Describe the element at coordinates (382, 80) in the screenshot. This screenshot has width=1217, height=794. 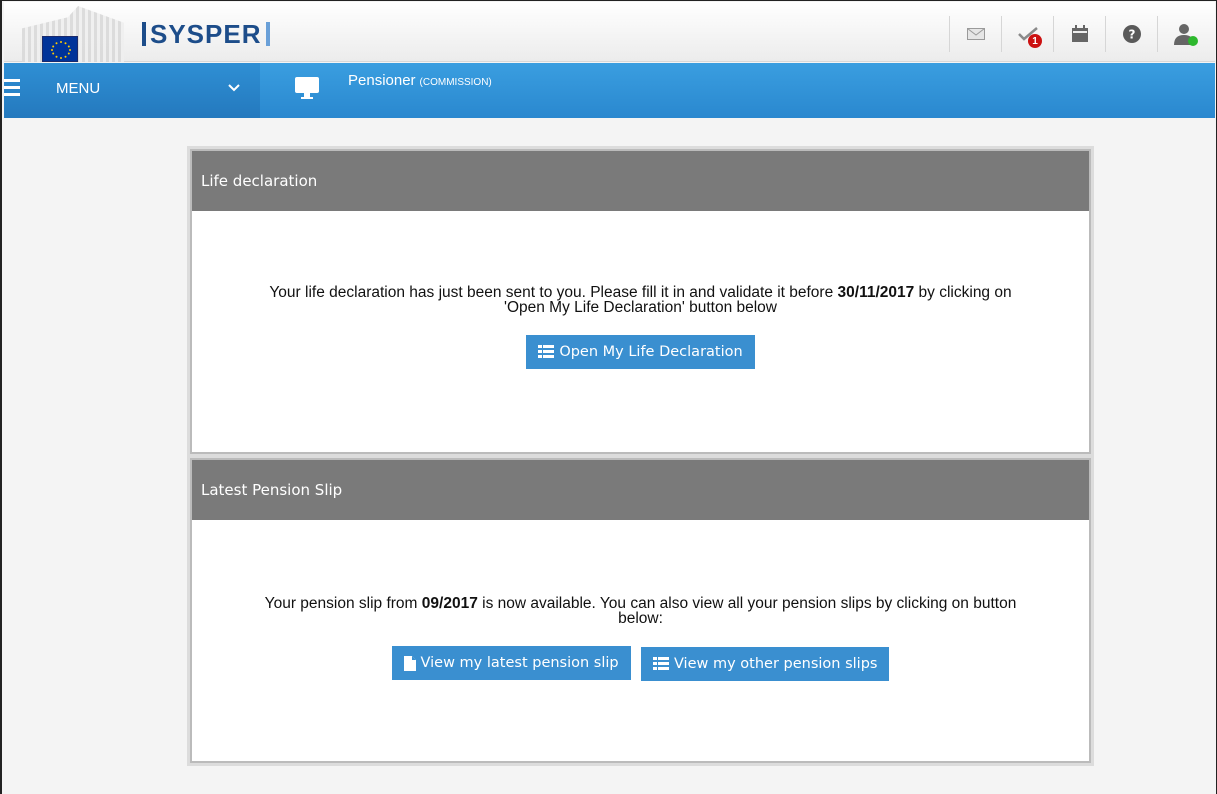
I see `context-role: Pensioner` at that location.